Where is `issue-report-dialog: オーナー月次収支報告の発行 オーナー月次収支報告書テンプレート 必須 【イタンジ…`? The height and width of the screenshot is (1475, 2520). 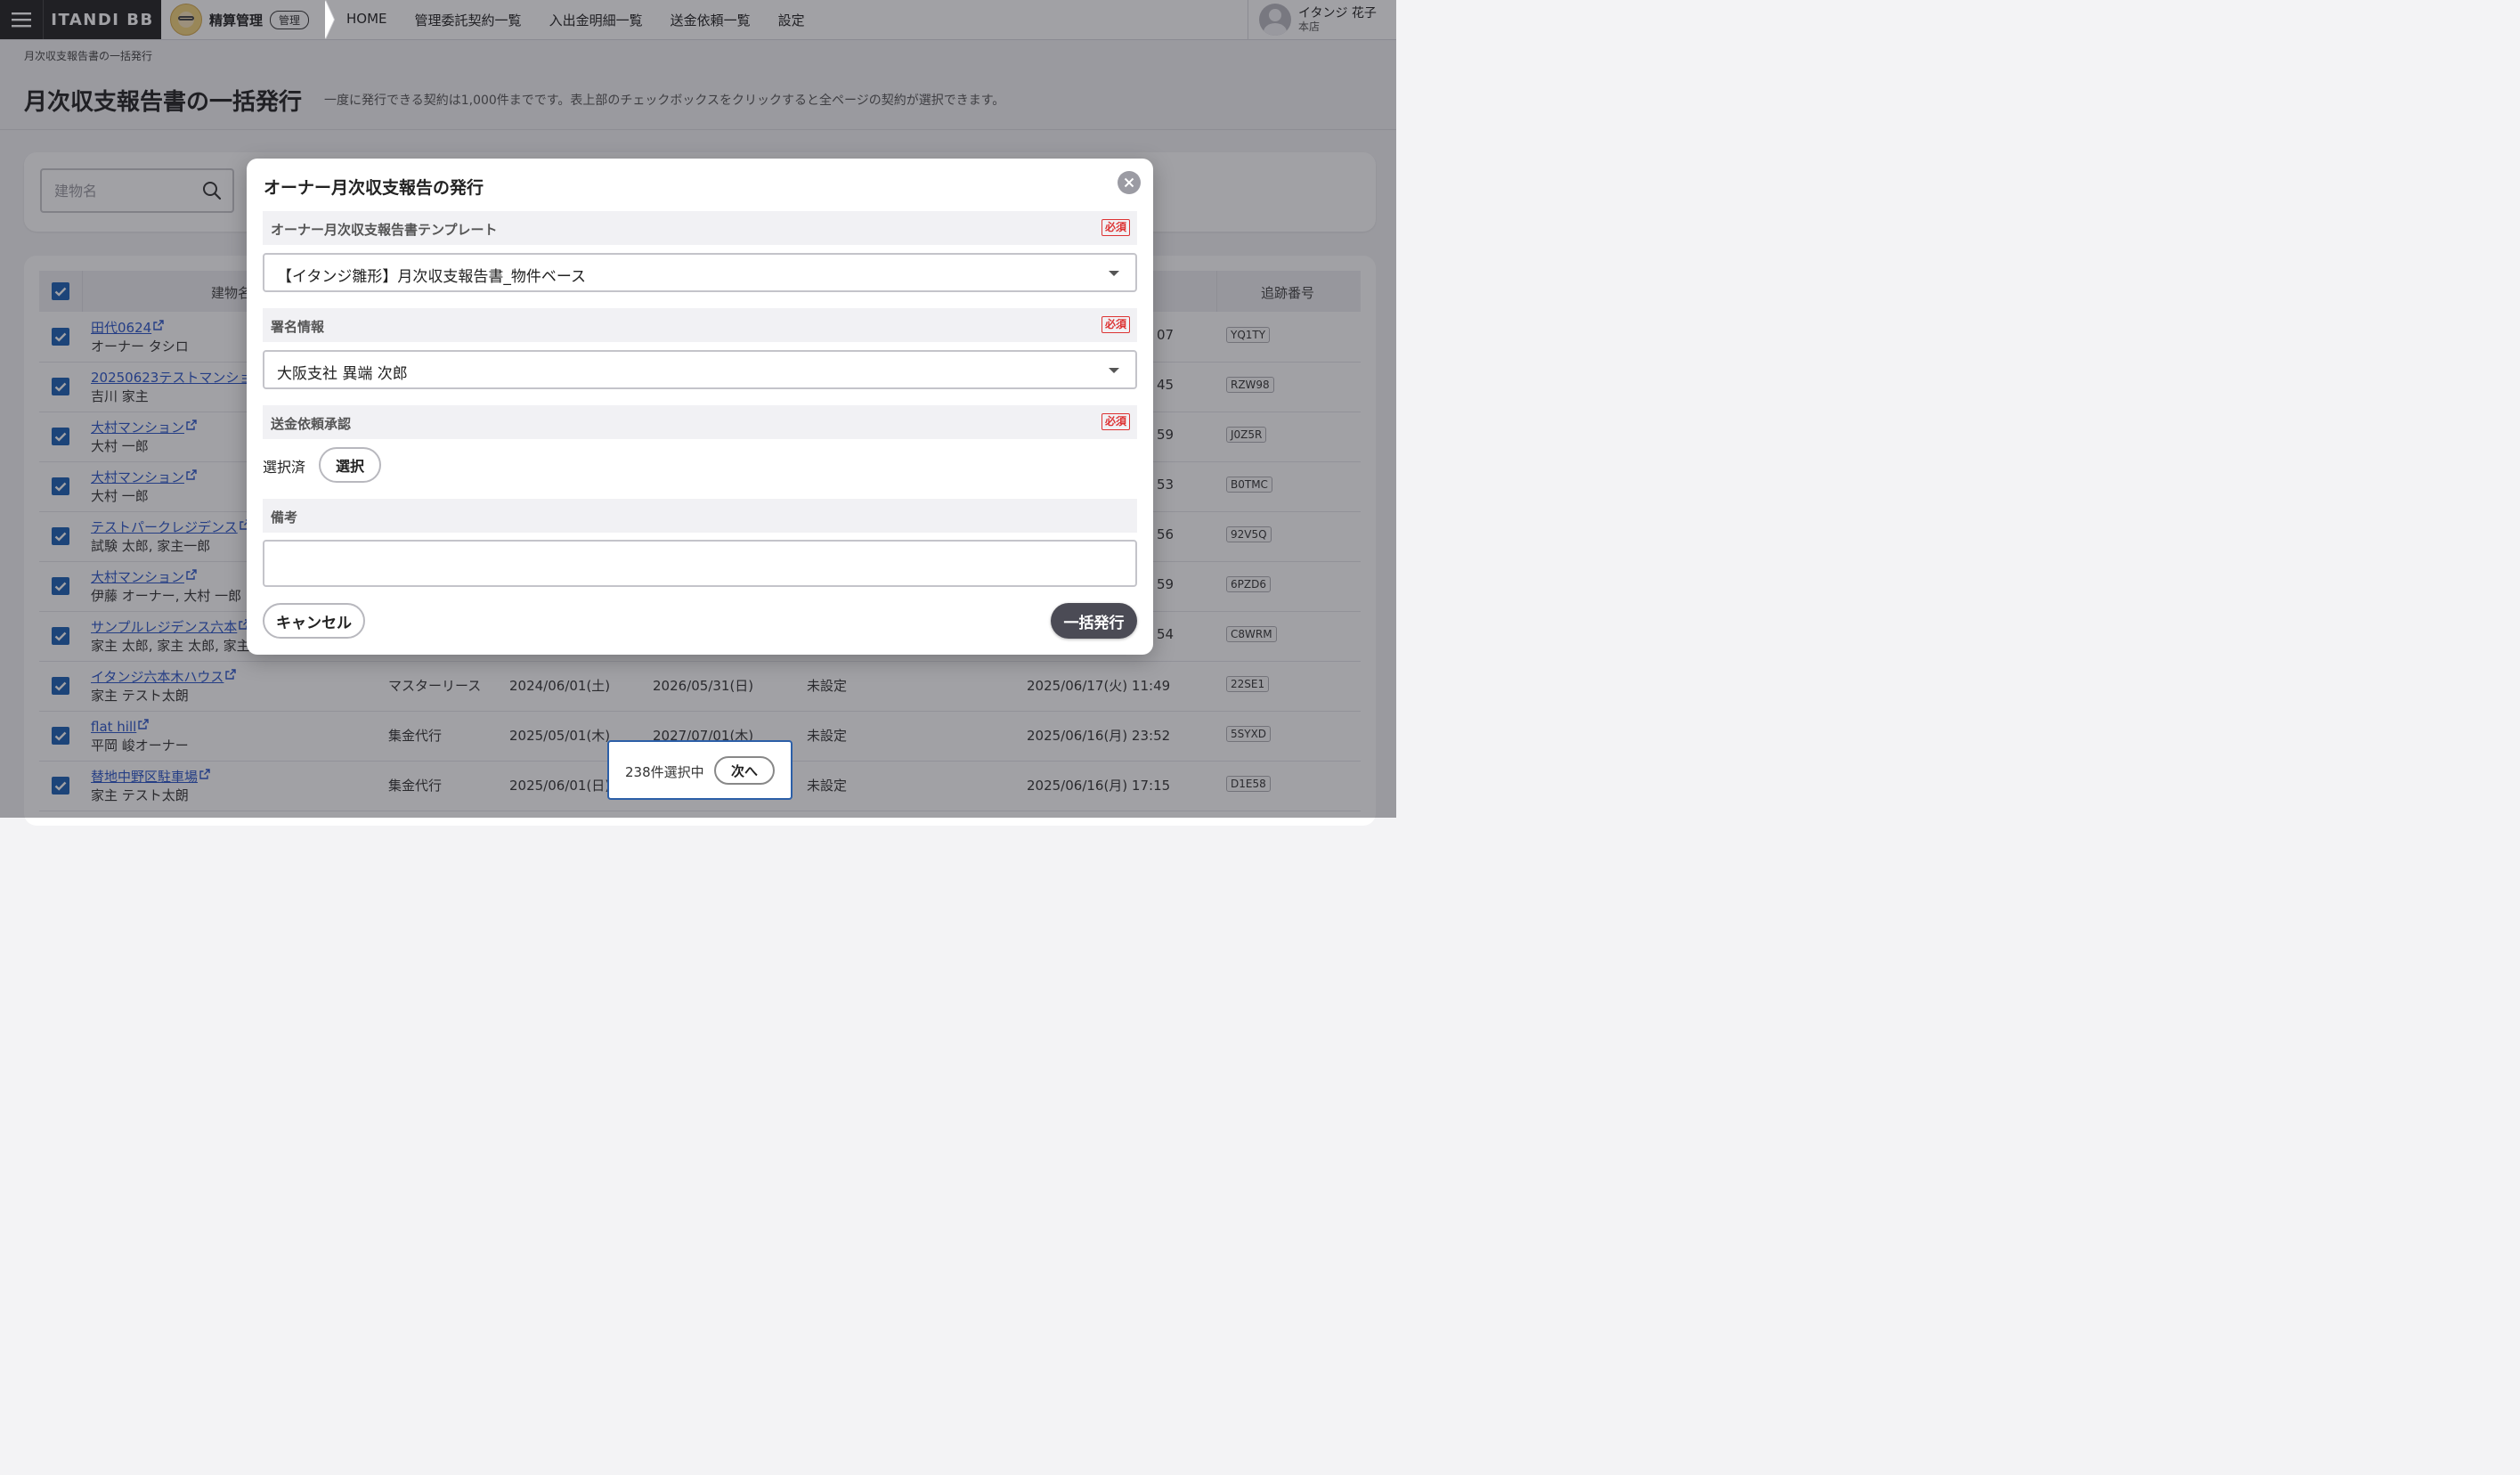
issue-report-dialog: オーナー月次収支報告の発行 オーナー月次収支報告書テンプレート 必須 【イタンジ… is located at coordinates (700, 407).